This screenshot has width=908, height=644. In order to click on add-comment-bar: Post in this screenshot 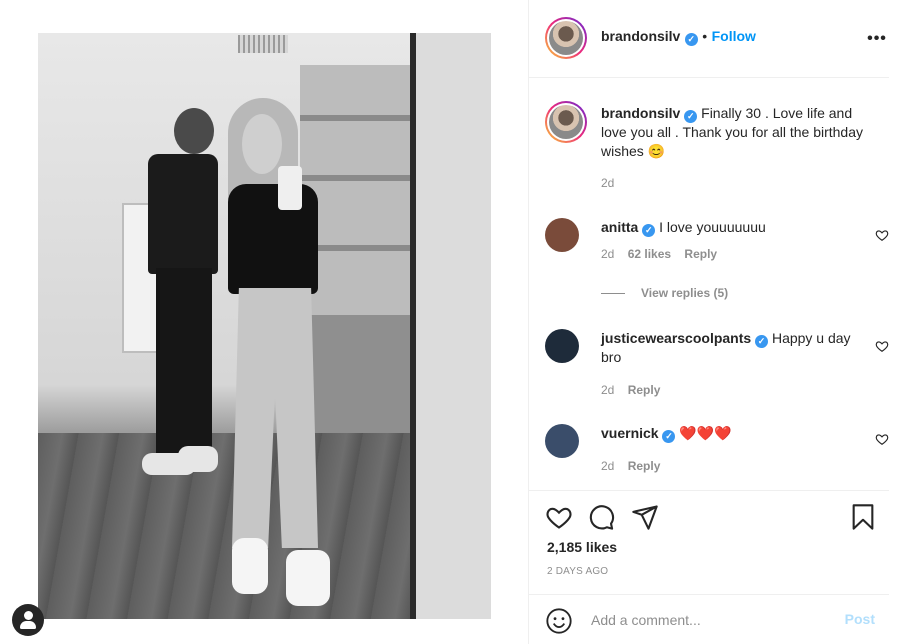, I will do `click(709, 619)`.